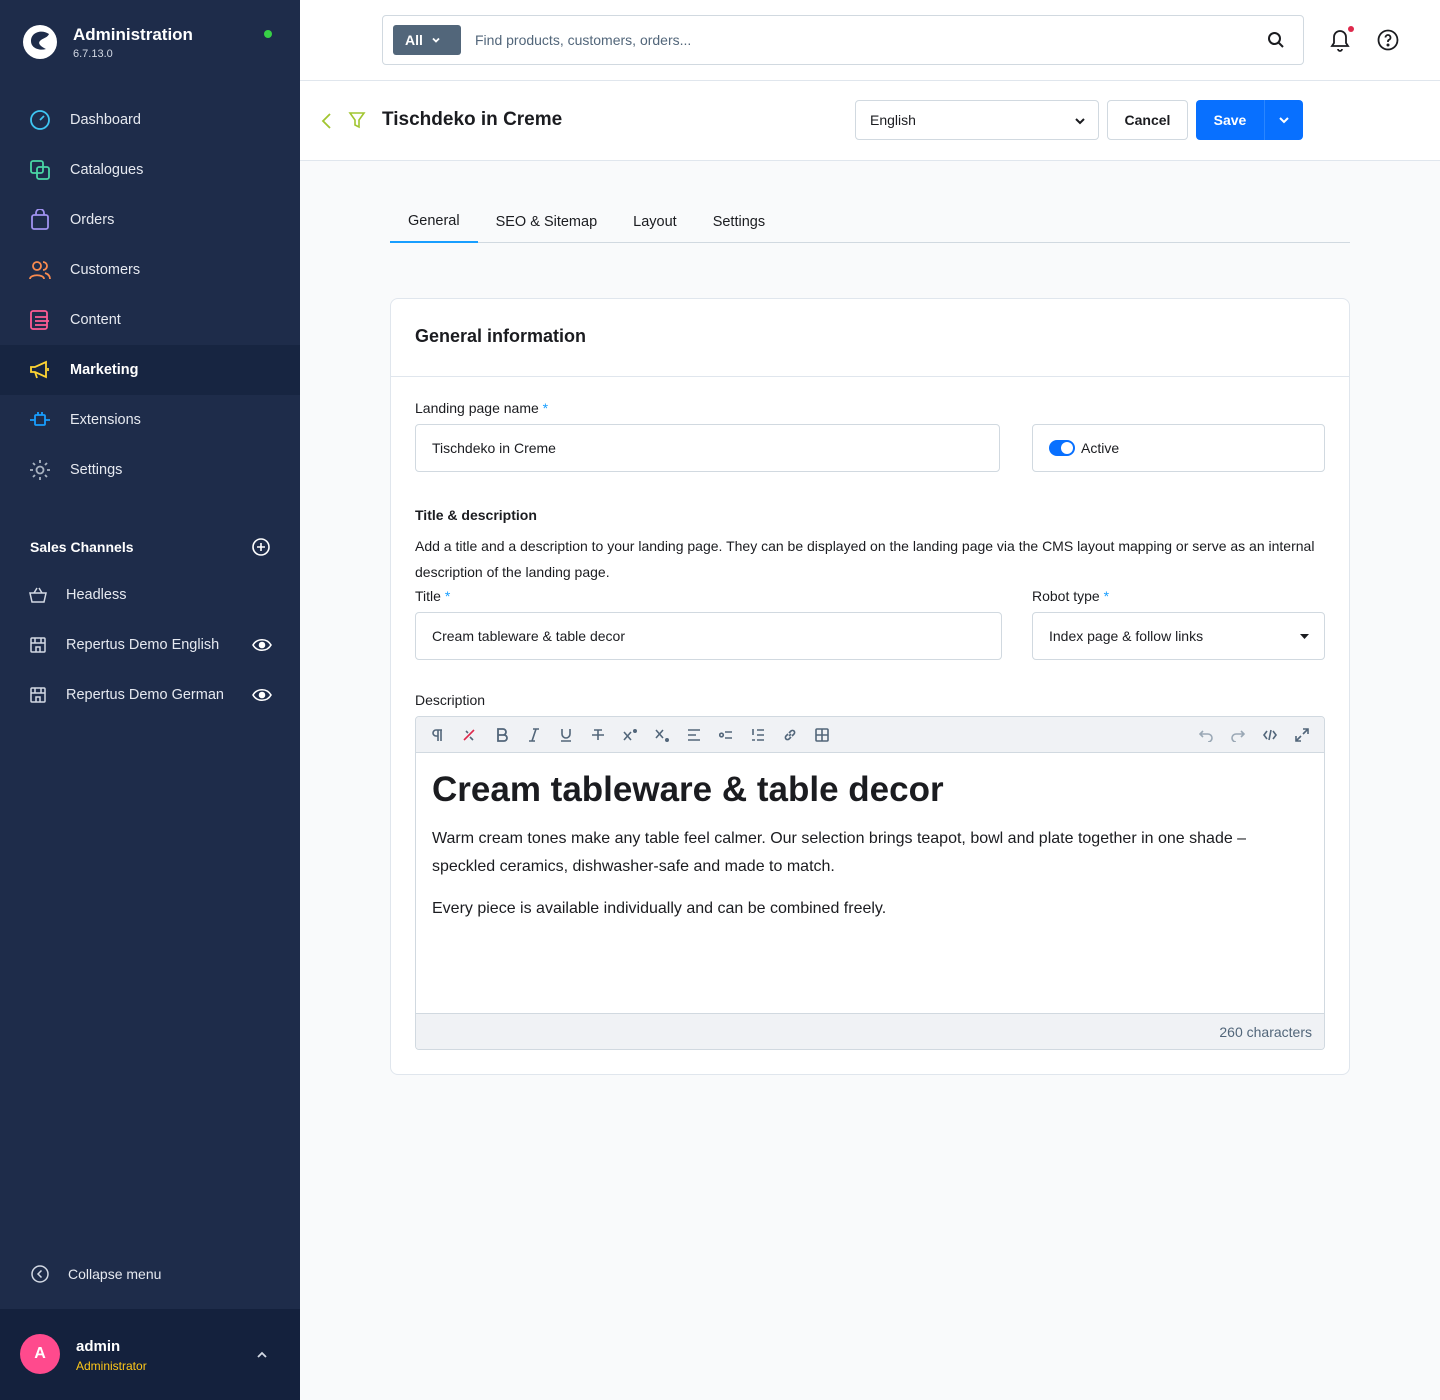 The height and width of the screenshot is (1400, 1440). Describe the element at coordinates (150, 595) in the screenshot. I see `sales-channel-headless: Headless` at that location.